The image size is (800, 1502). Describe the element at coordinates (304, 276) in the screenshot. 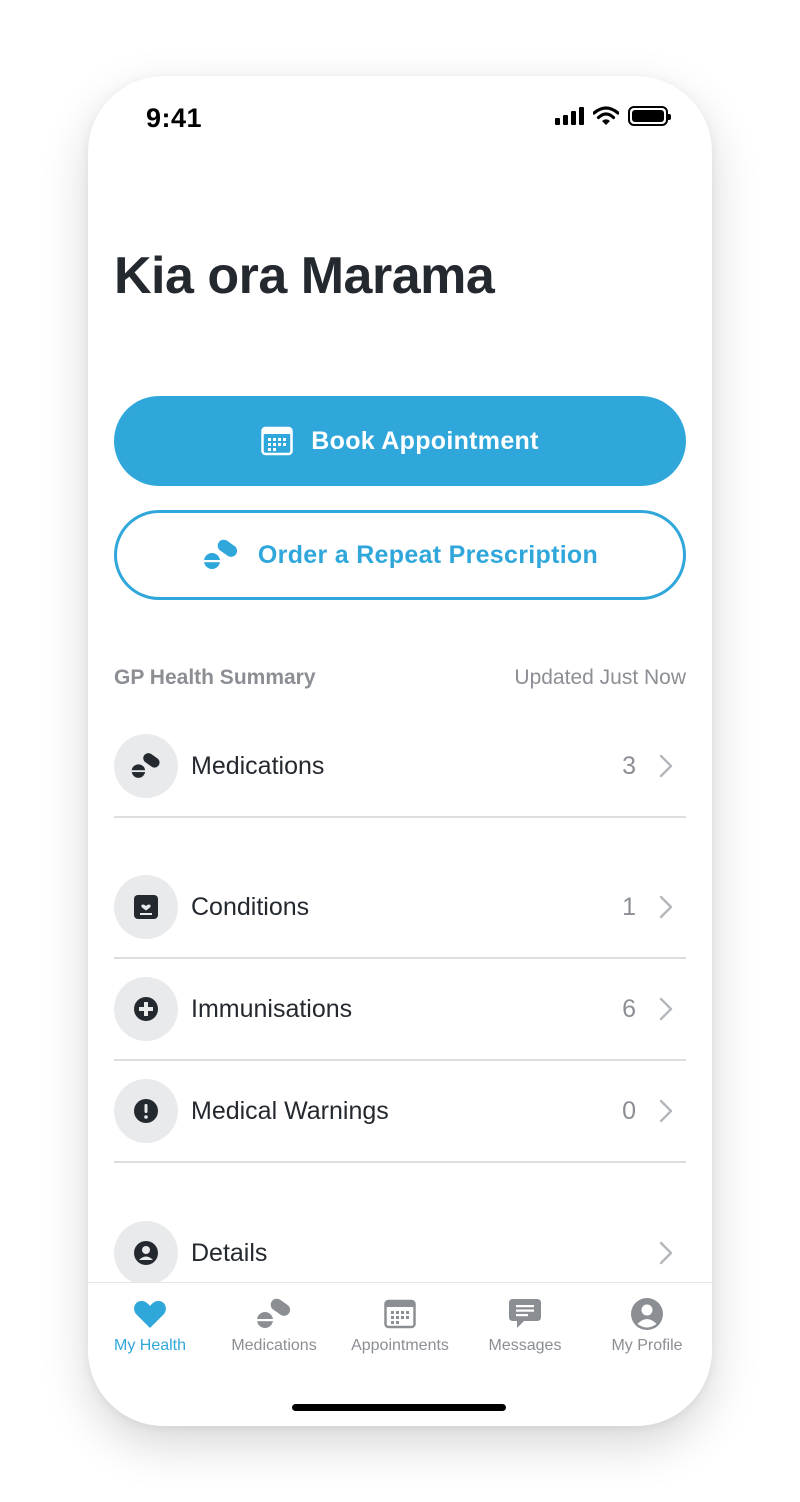

I see `greeting-title: Kia ora Marama` at that location.